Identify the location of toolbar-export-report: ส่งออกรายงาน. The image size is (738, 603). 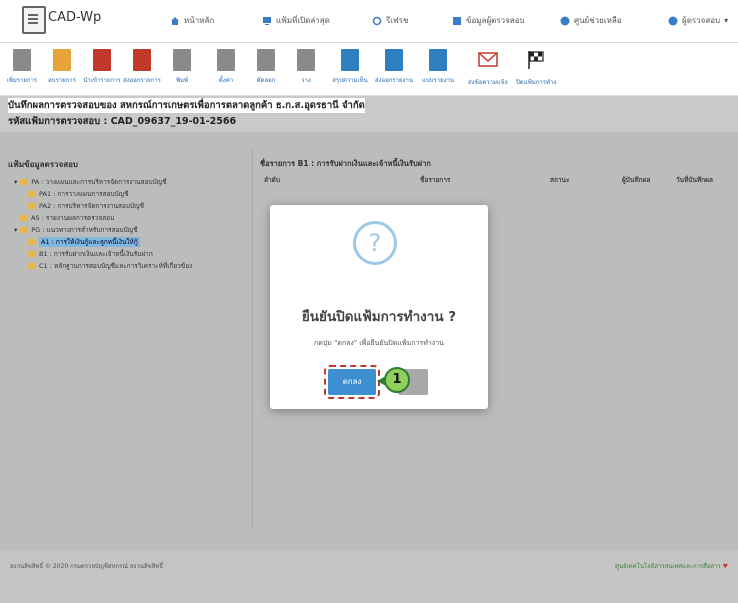
(394, 67).